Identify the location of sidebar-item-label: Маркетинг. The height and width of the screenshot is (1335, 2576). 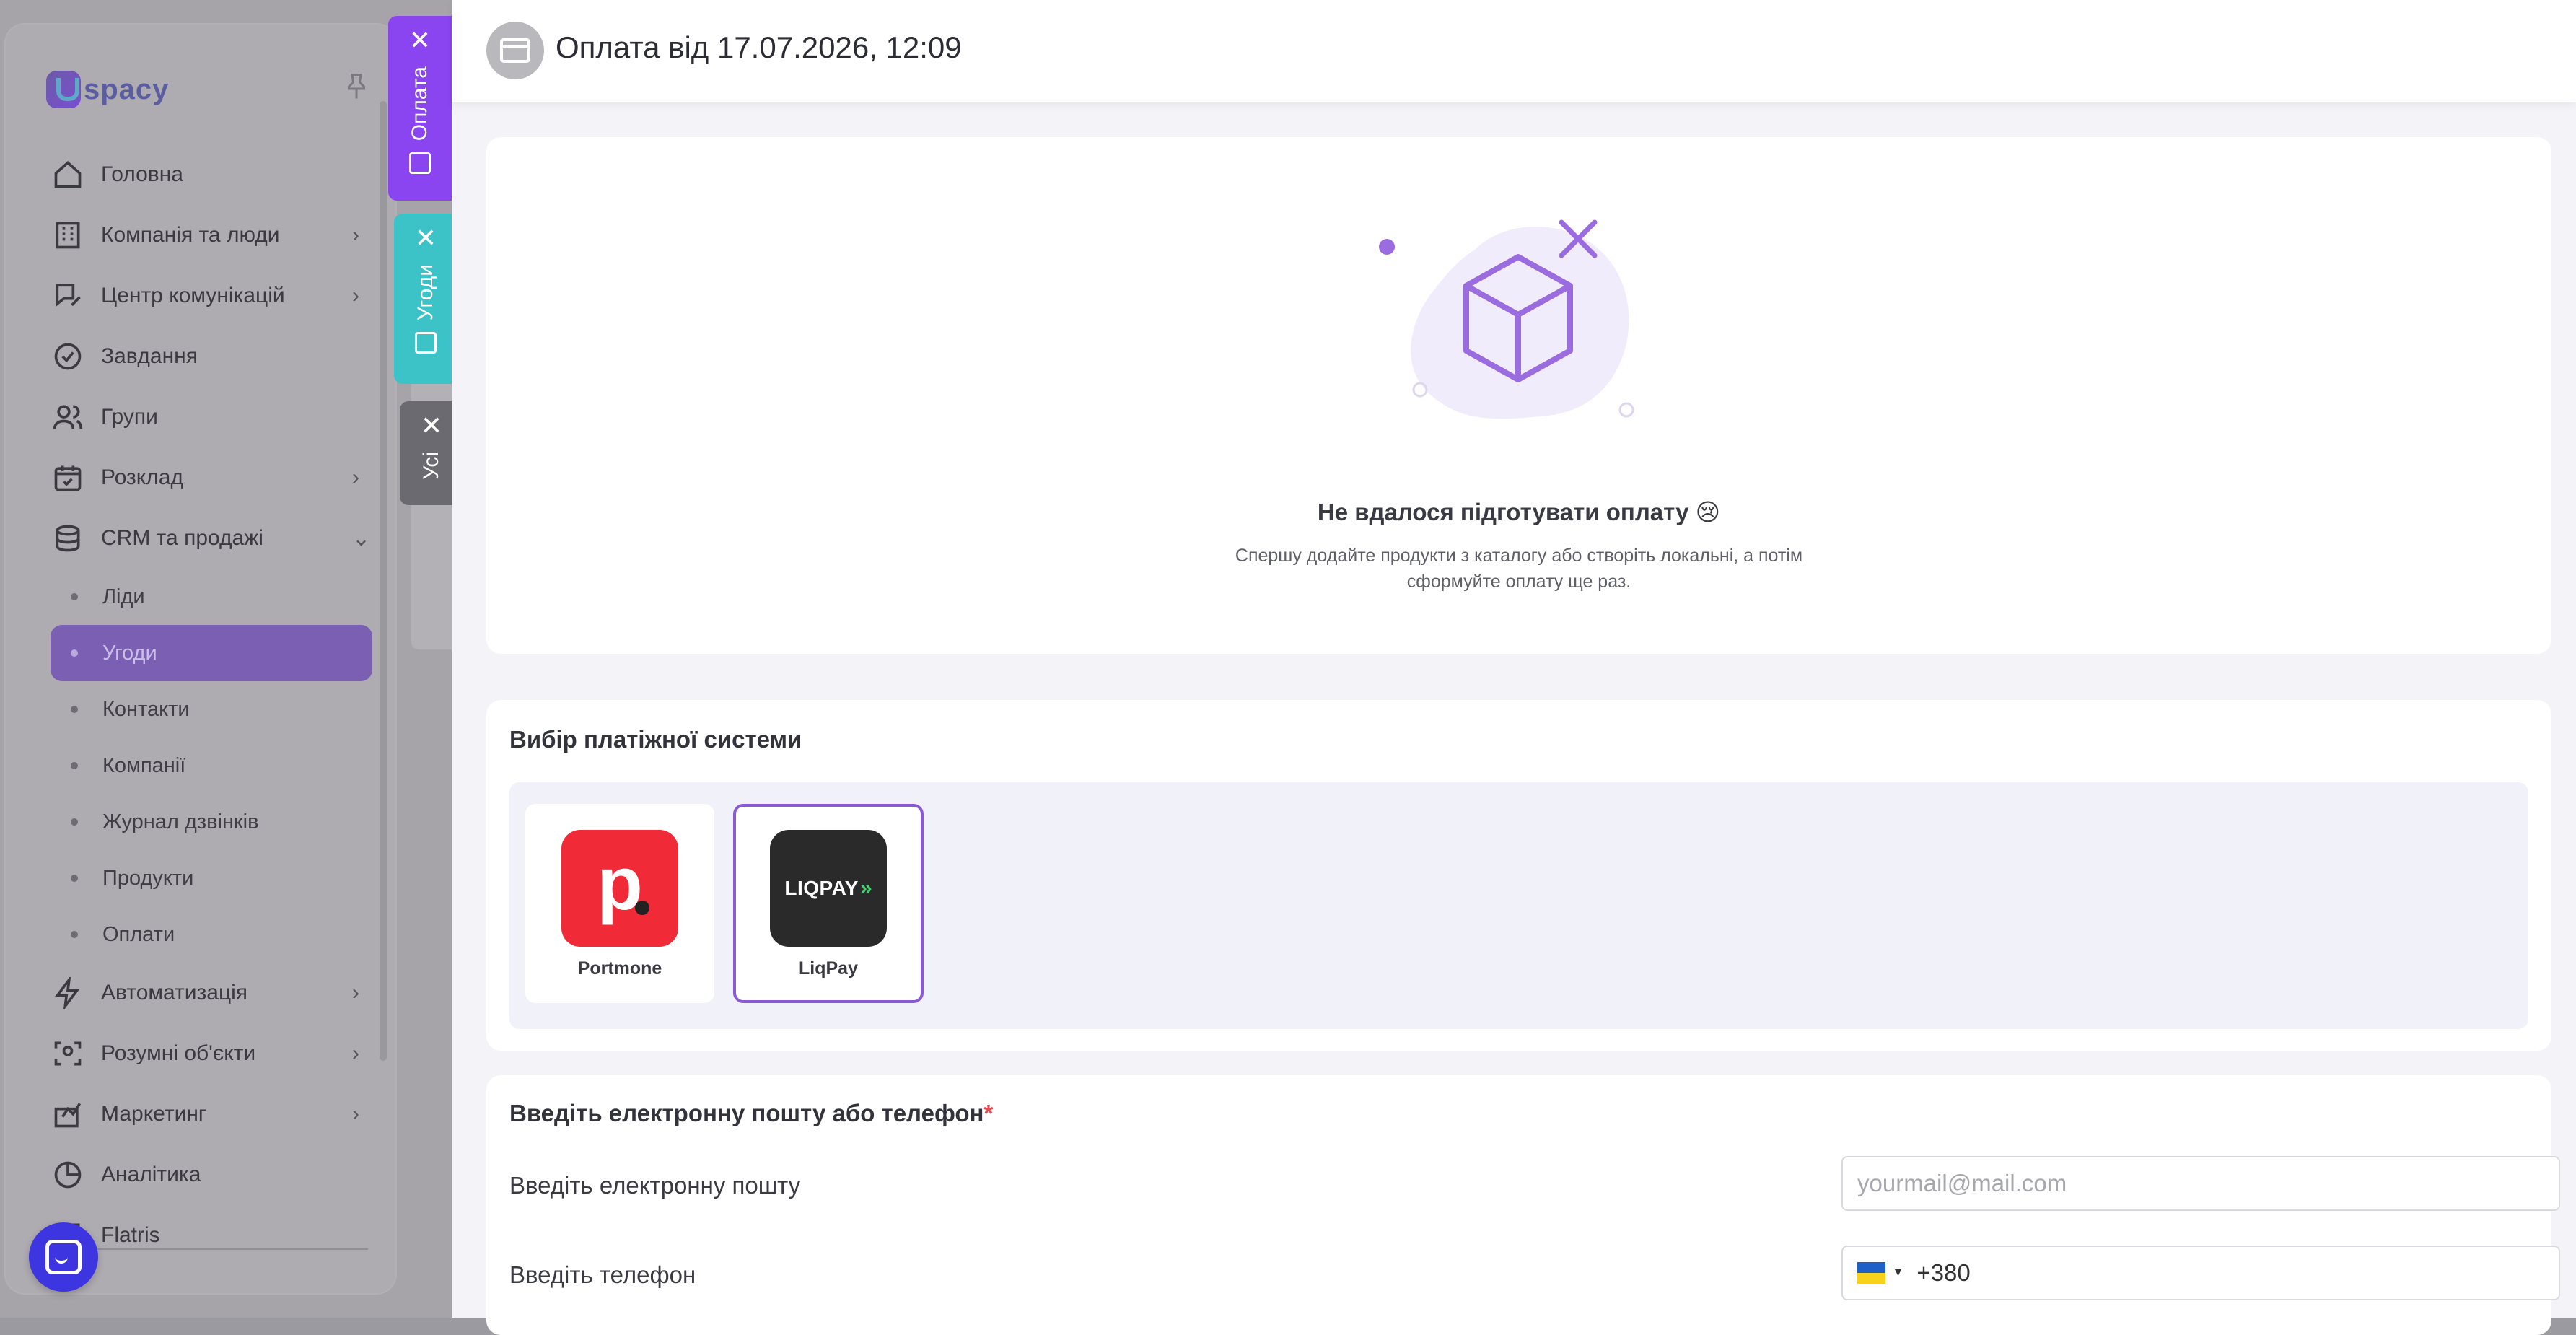
(153, 1114).